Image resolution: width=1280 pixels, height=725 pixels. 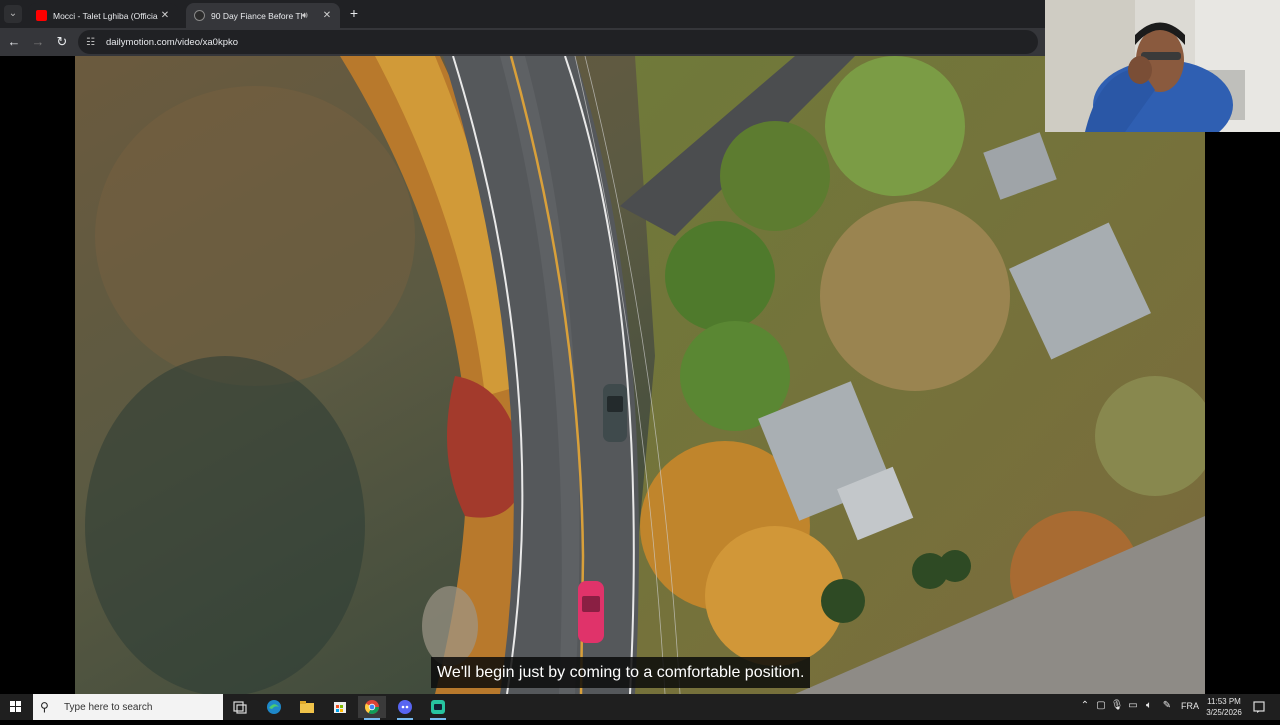 What do you see at coordinates (105, 15) in the screenshot?
I see `tab-label: Mocci - Talet Lghiba (Official Ly` at bounding box center [105, 15].